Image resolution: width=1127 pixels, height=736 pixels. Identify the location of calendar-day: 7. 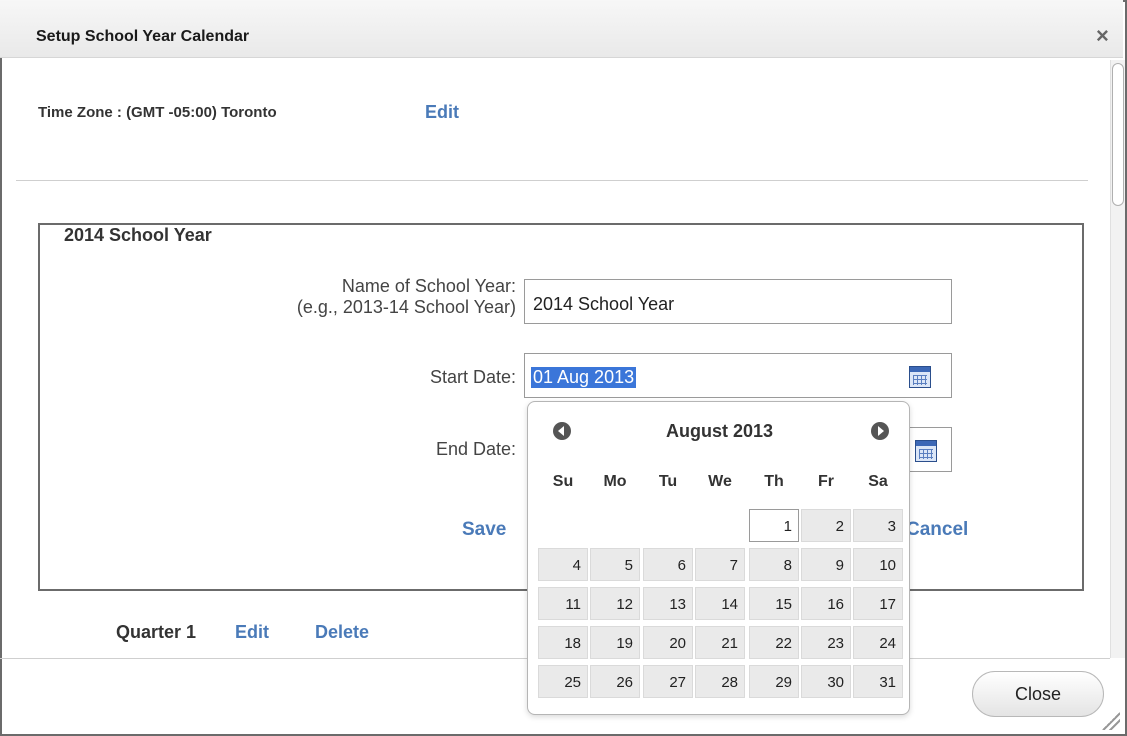
(720, 564).